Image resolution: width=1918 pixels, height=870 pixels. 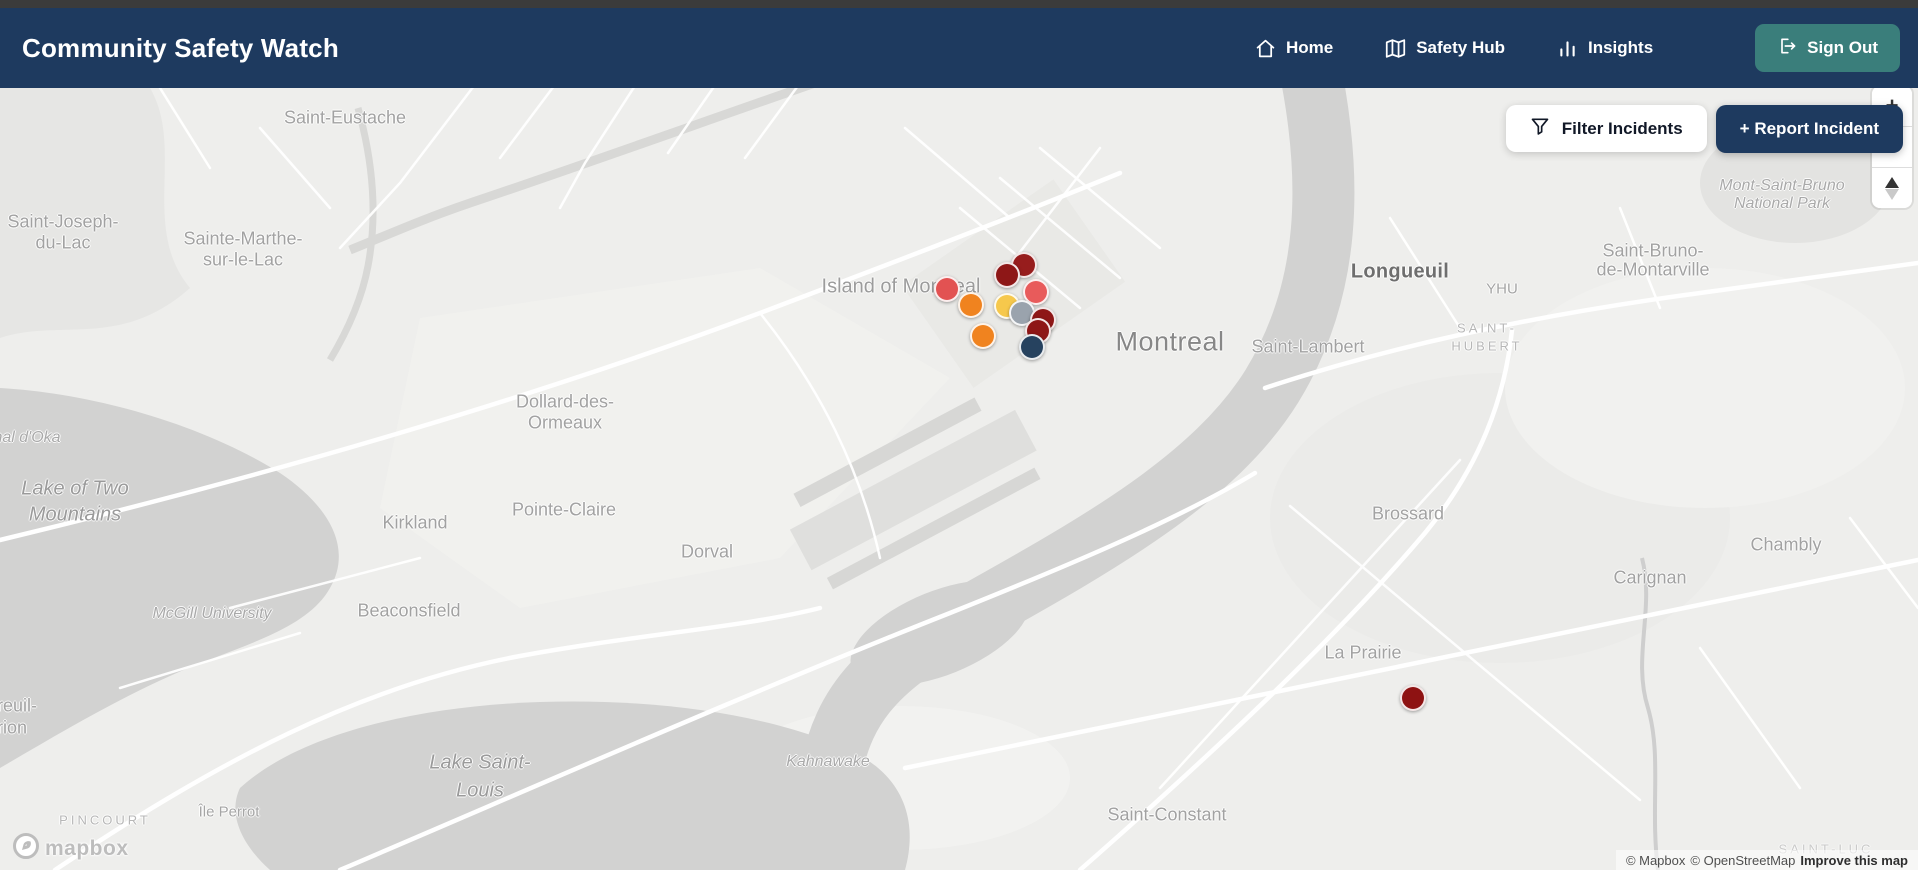 I want to click on nav-item-safety-hub: Safety Hub, so click(x=1445, y=48).